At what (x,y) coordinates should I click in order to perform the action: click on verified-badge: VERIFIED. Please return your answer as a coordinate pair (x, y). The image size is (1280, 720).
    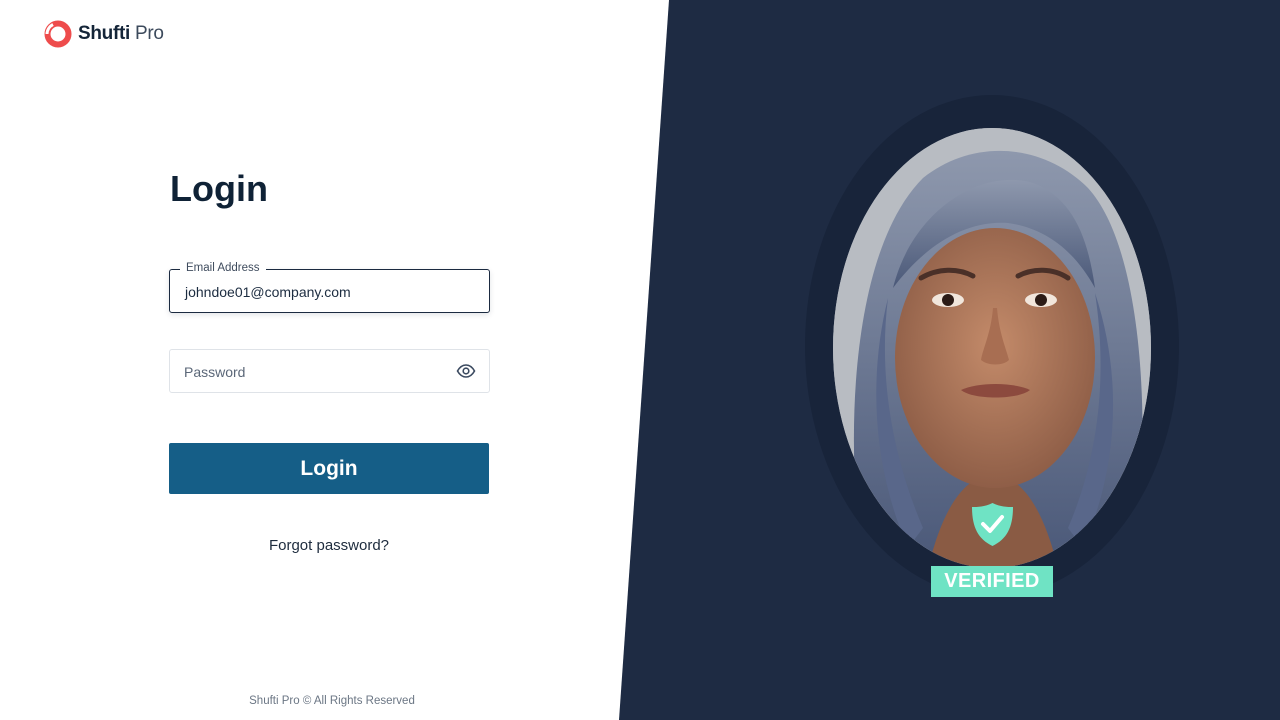
    Looking at the image, I should click on (992, 581).